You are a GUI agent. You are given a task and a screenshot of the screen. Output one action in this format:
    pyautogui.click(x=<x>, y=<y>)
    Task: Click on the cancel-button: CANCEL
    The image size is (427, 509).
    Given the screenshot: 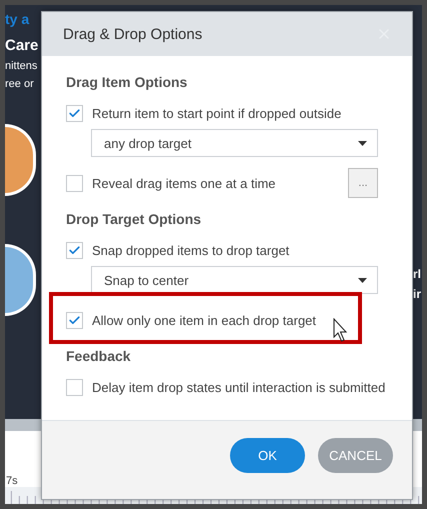 What is the action you would take?
    pyautogui.click(x=355, y=455)
    